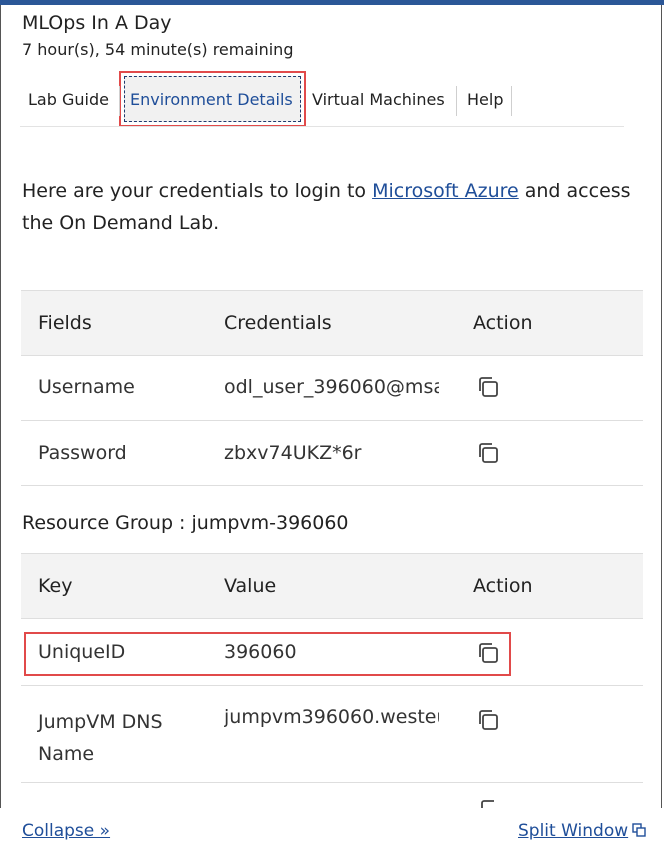 The image size is (664, 850). What do you see at coordinates (197, 191) in the screenshot?
I see `intro-text-before: Here are your credentials to login to` at bounding box center [197, 191].